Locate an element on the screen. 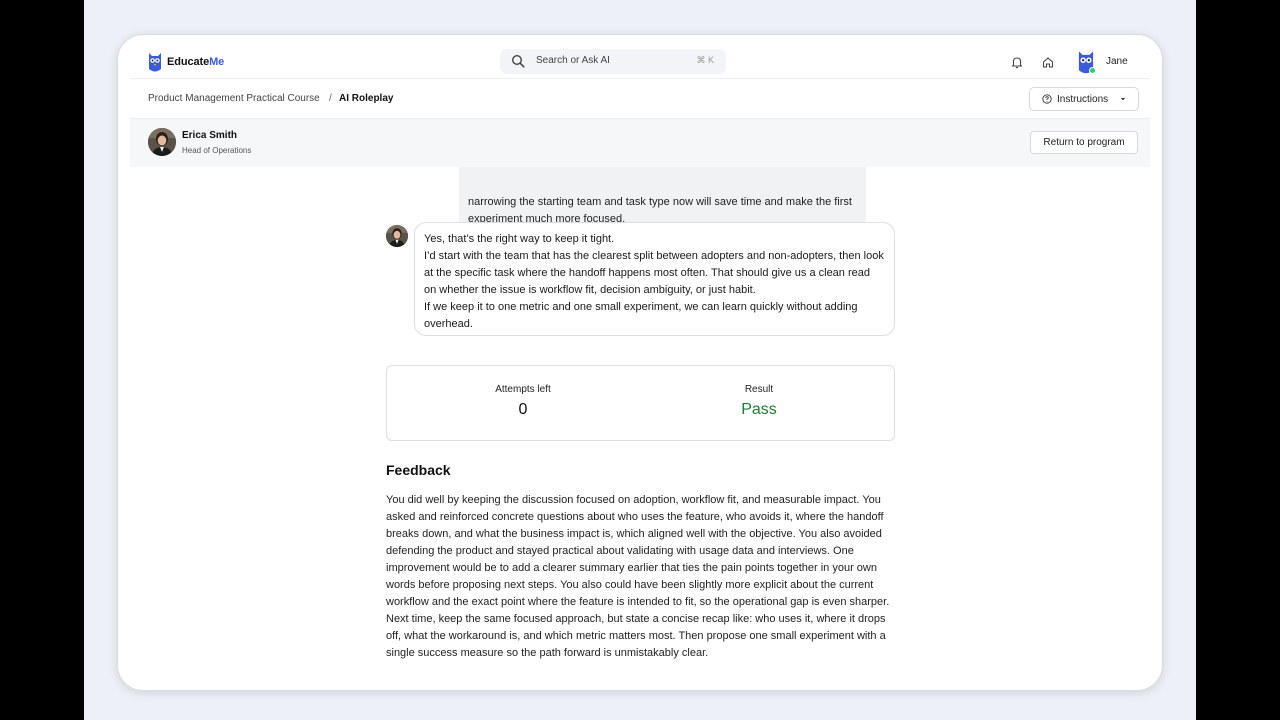 This screenshot has height=720, width=1280. help-circle-icon is located at coordinates (1047, 99).